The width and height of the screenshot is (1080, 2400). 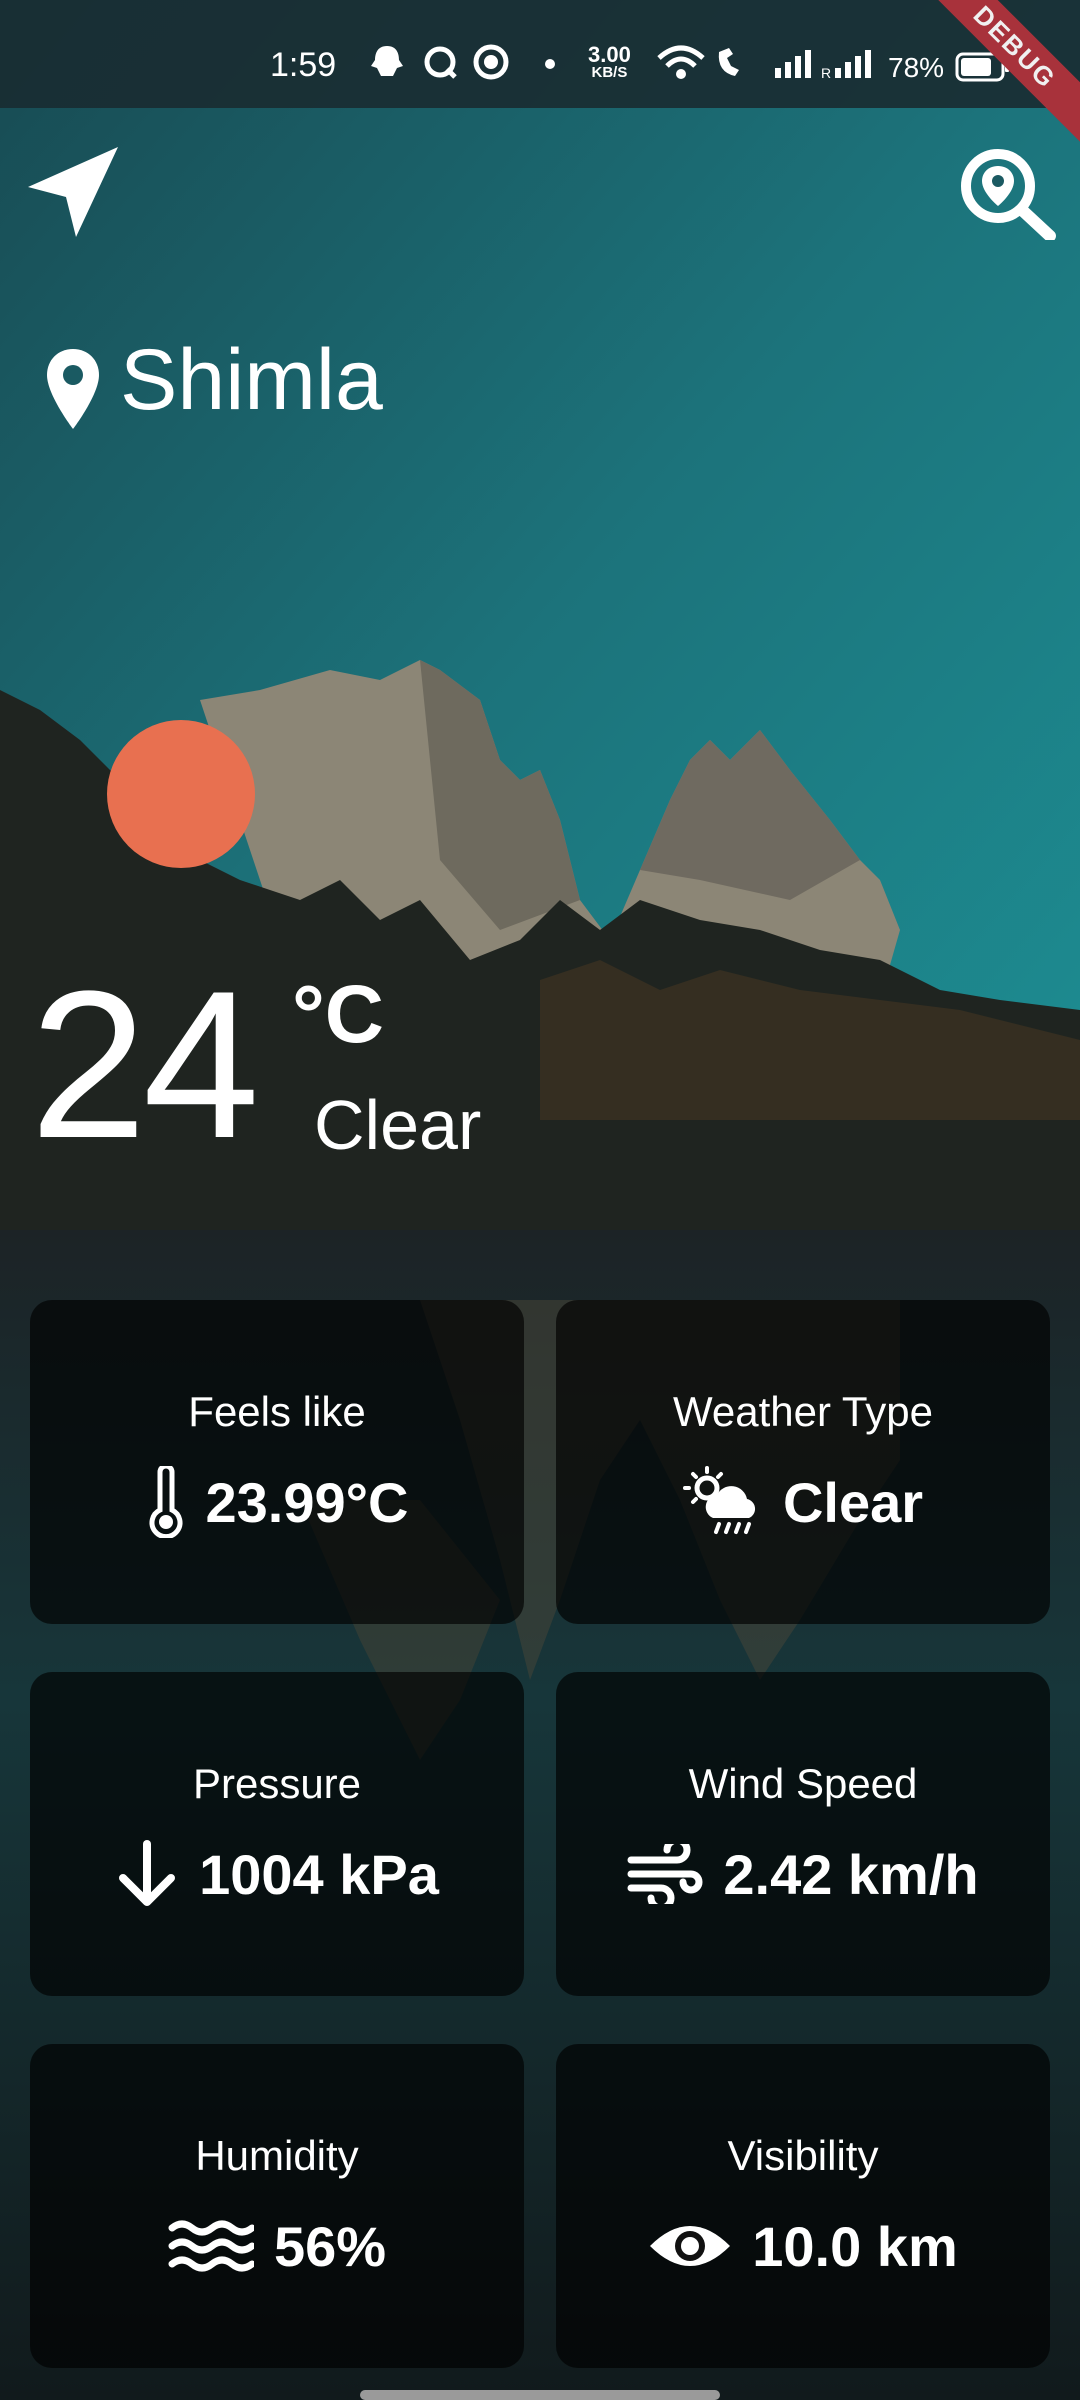 What do you see at coordinates (251, 380) in the screenshot?
I see `city-name: Shimla` at bounding box center [251, 380].